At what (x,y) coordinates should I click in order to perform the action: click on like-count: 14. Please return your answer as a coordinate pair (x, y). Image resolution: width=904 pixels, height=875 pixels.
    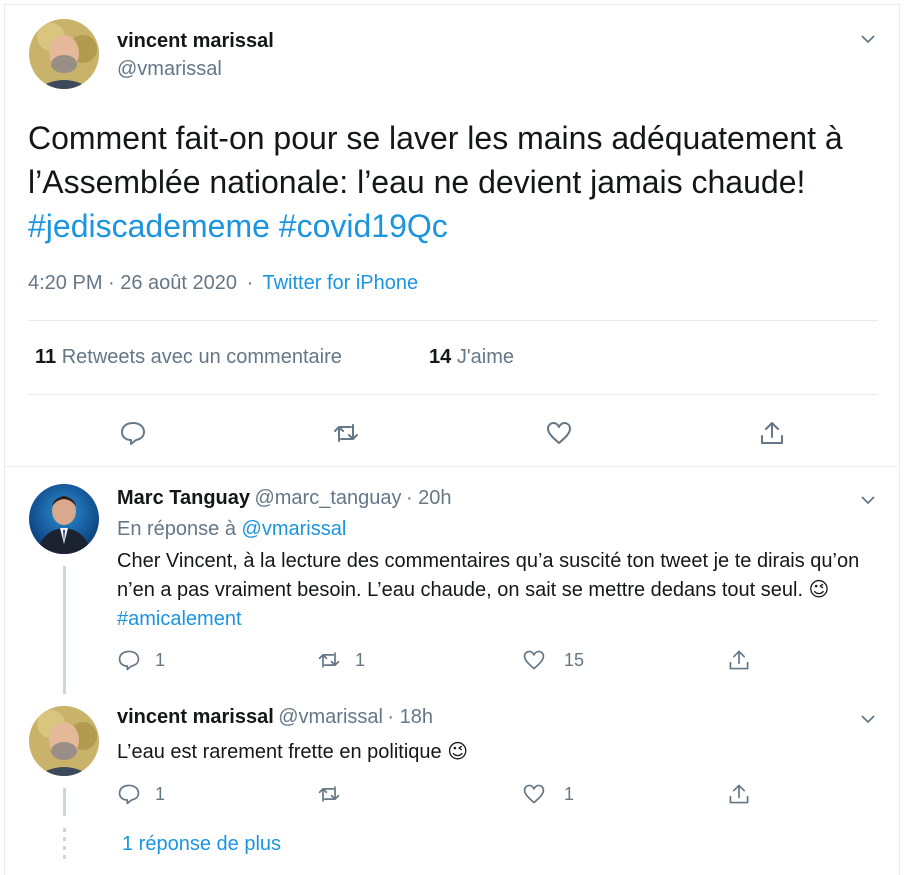
    Looking at the image, I should click on (440, 357).